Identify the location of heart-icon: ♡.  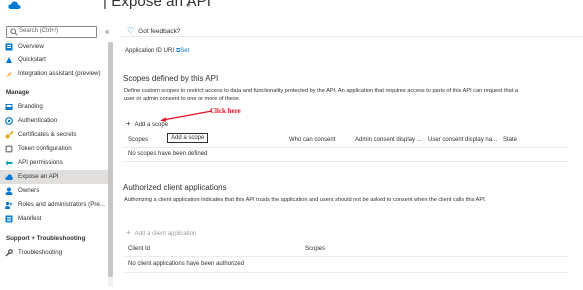
(131, 30).